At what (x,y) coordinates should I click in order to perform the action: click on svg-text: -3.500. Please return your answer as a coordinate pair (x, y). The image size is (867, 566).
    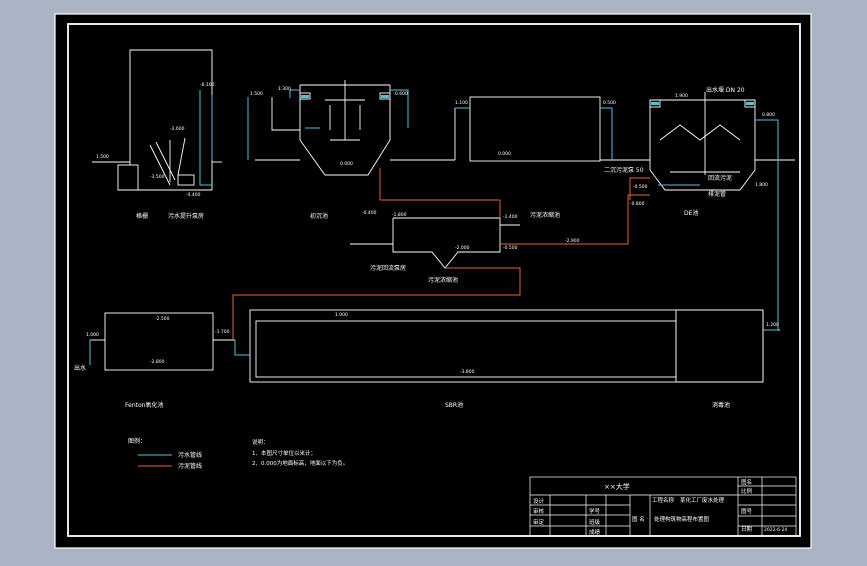
    Looking at the image, I should click on (157, 177).